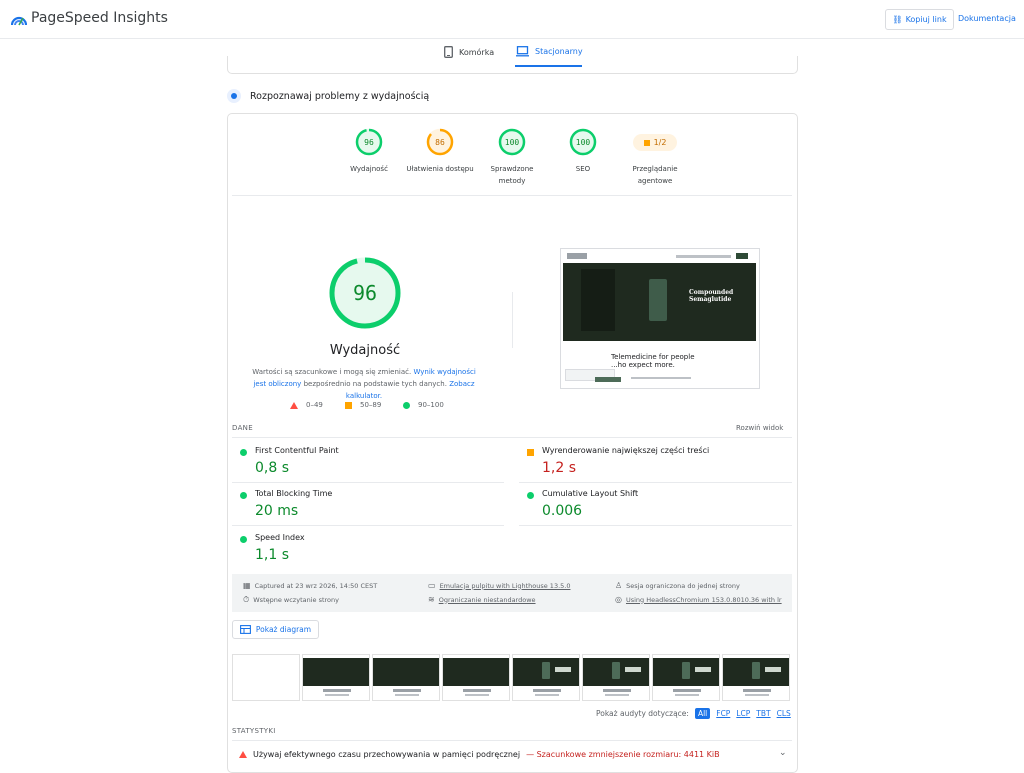 The width and height of the screenshot is (1024, 773). I want to click on previous-card-edge, so click(512, 65).